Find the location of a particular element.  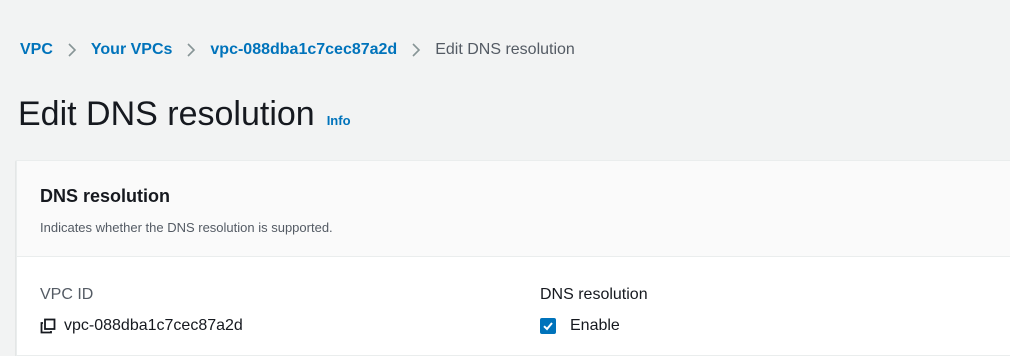

panel-title: DNS resolution is located at coordinates (105, 196).